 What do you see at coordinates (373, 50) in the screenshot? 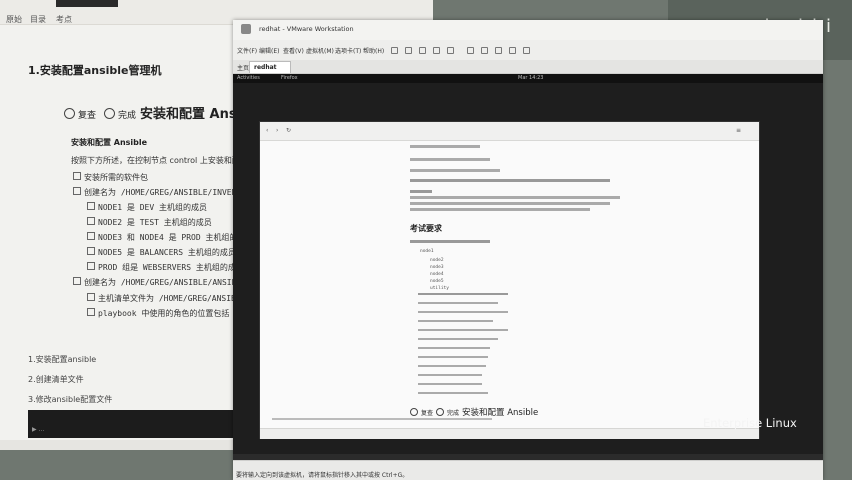
I see `menu-help: 帮助(H)` at bounding box center [373, 50].